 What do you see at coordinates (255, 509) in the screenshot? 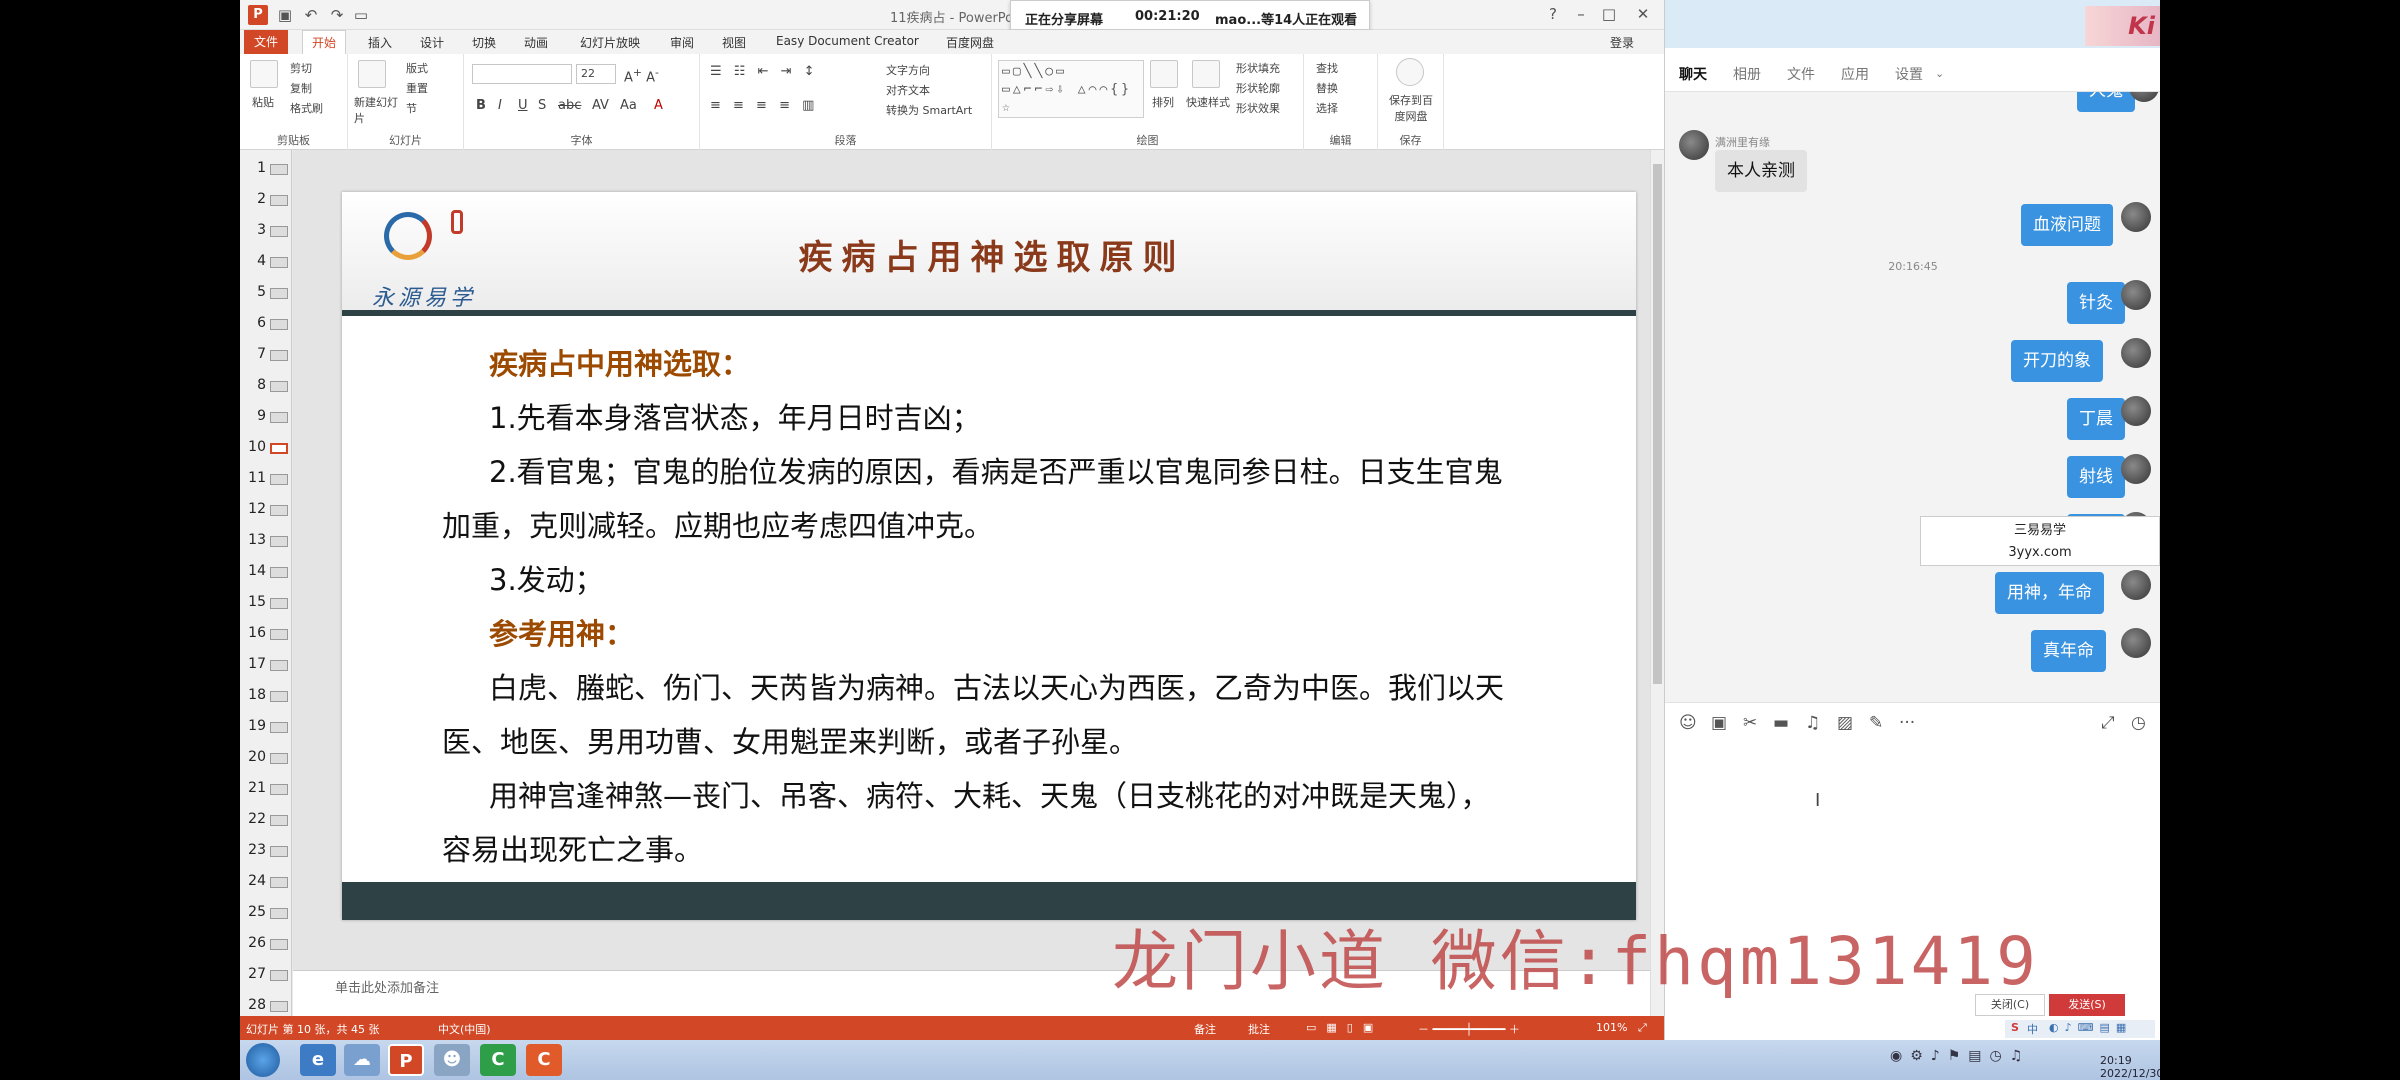
I see `slide-number: 12` at bounding box center [255, 509].